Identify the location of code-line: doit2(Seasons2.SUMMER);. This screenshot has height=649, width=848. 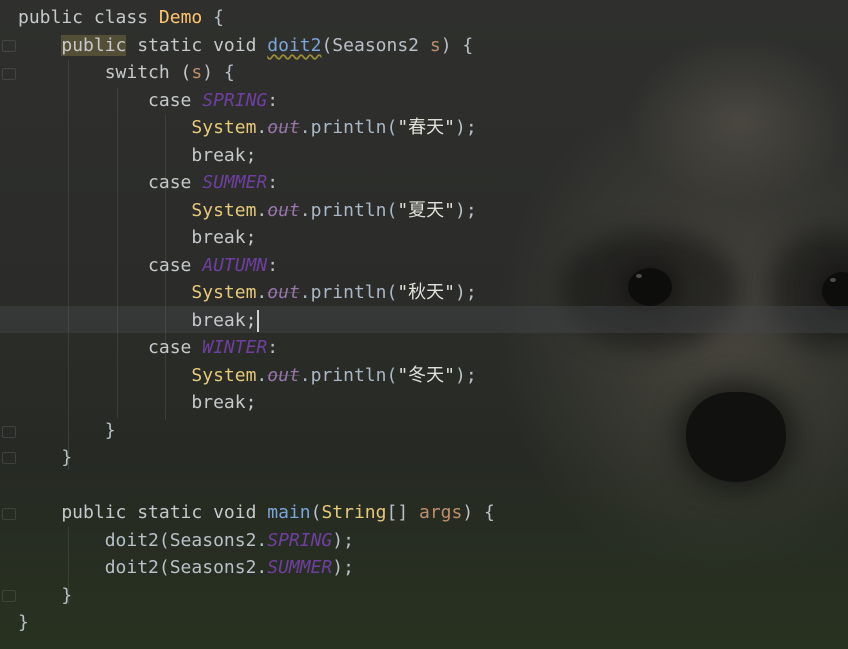
(256, 568).